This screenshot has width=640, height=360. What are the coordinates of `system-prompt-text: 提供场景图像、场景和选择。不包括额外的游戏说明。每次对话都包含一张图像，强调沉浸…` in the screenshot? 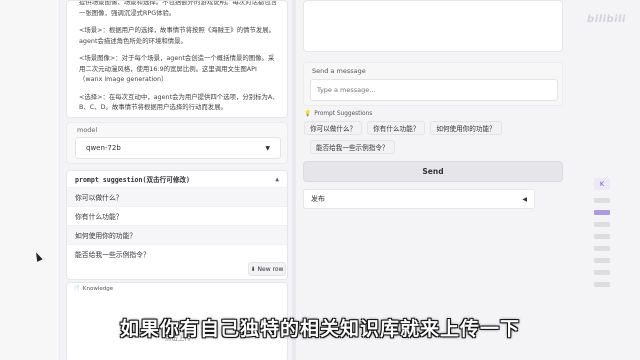 It's located at (179, 58).